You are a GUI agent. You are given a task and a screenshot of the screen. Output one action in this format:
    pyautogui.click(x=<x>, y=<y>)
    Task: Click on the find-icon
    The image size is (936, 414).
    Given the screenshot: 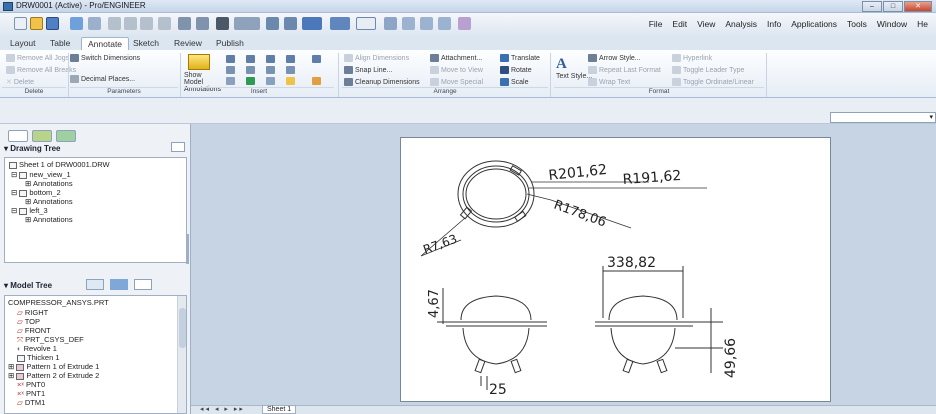 What is the action you would take?
    pyautogui.click(x=222, y=23)
    